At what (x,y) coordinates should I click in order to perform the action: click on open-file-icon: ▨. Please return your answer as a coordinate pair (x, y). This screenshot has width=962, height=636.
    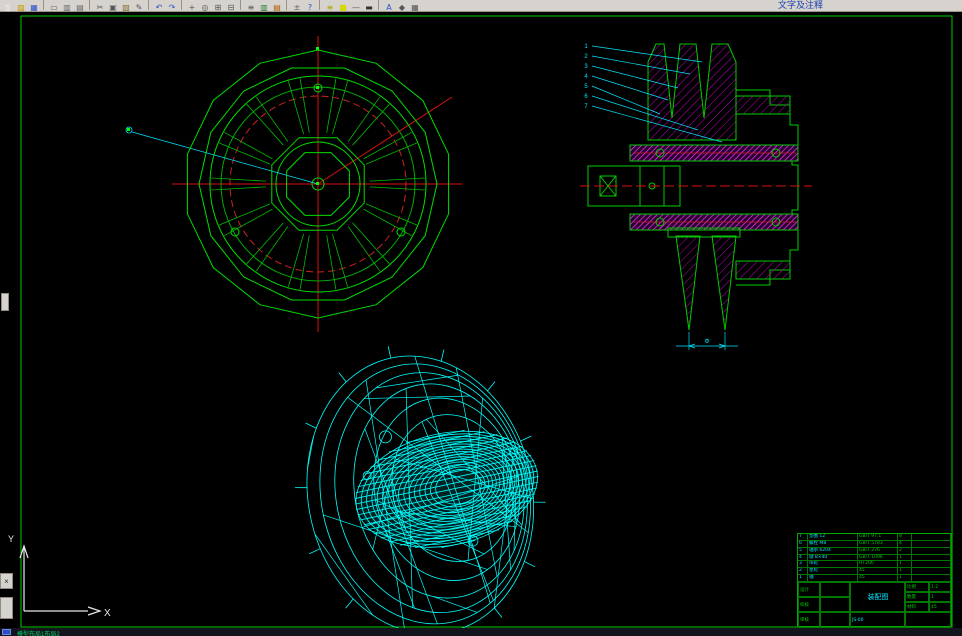
    Looking at the image, I should click on (21, 7).